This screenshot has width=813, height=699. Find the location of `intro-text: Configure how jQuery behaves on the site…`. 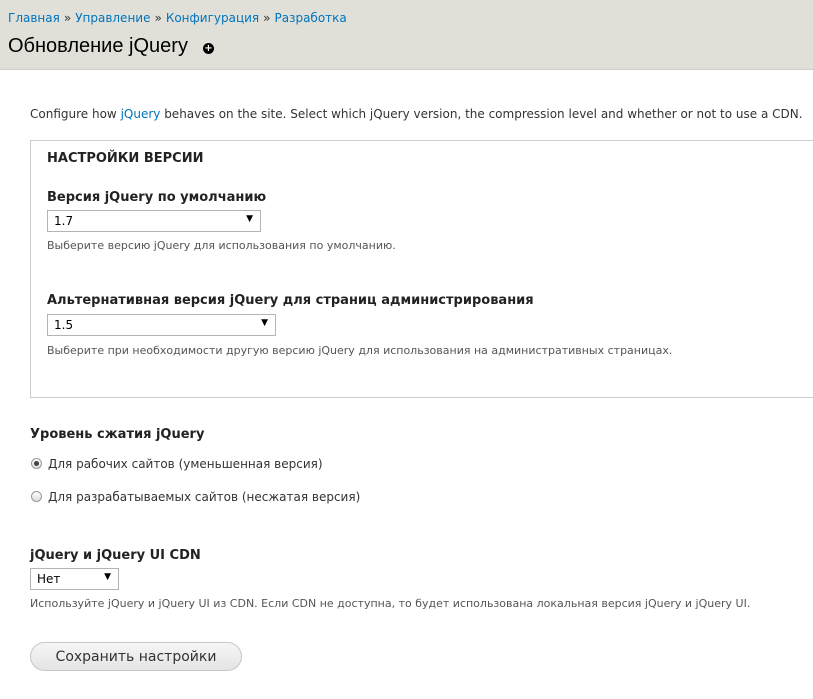

intro-text: Configure how jQuery behaves on the site… is located at coordinates (416, 114).